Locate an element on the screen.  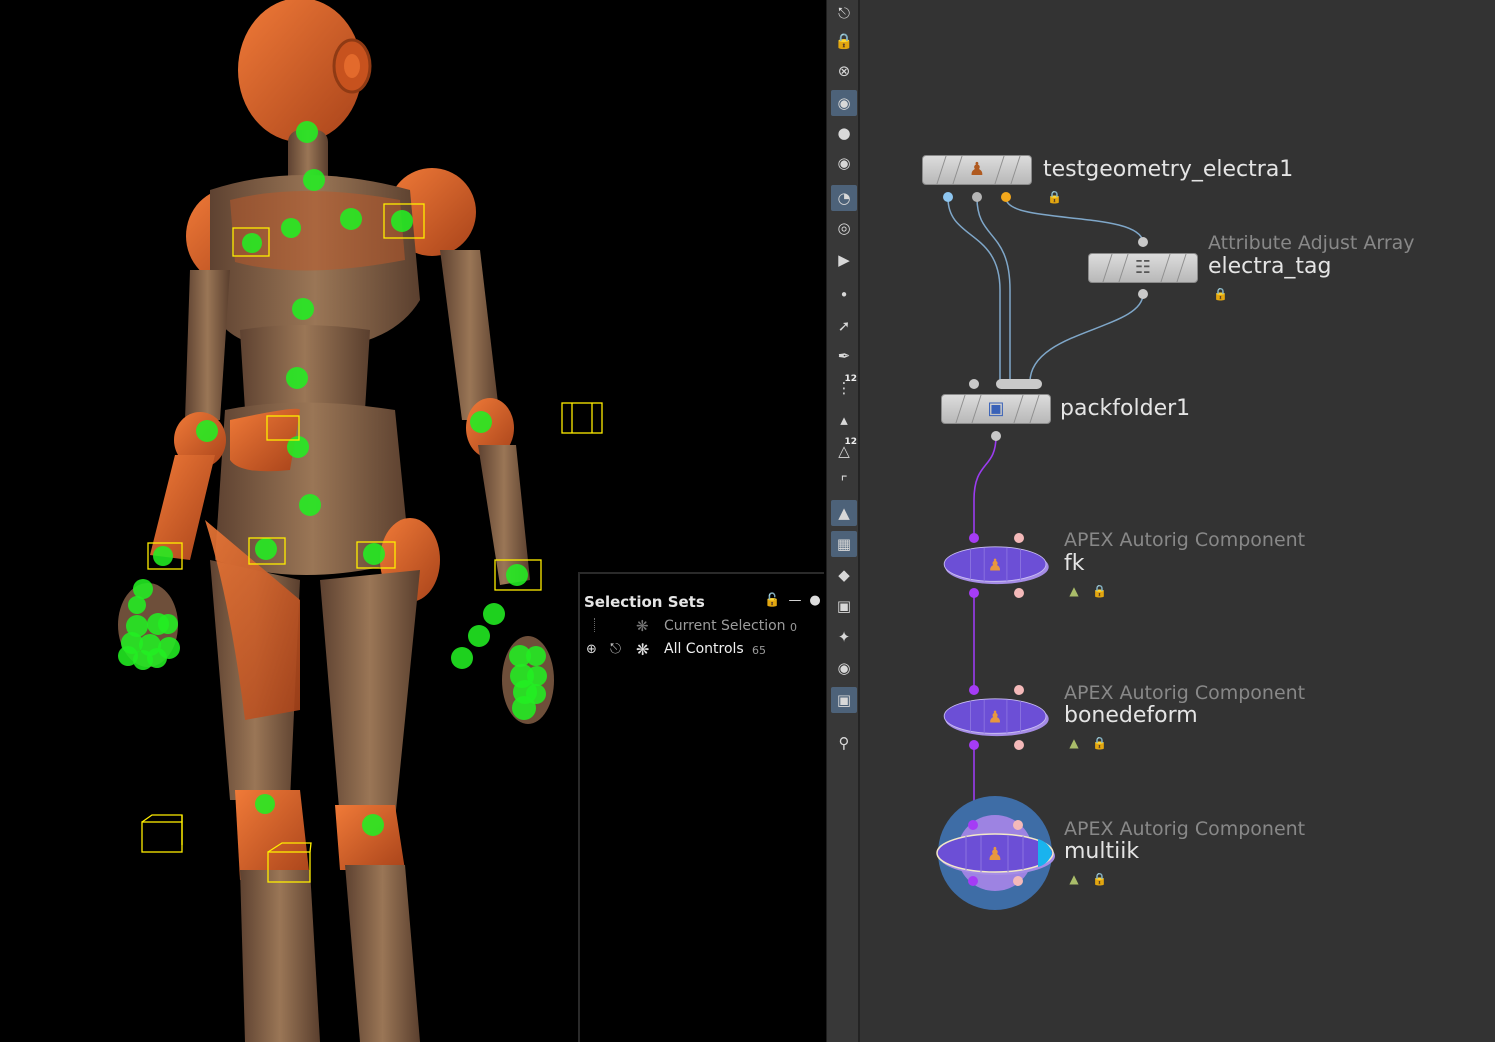
attribute-array-icon: ☷ is located at coordinates (1143, 267).